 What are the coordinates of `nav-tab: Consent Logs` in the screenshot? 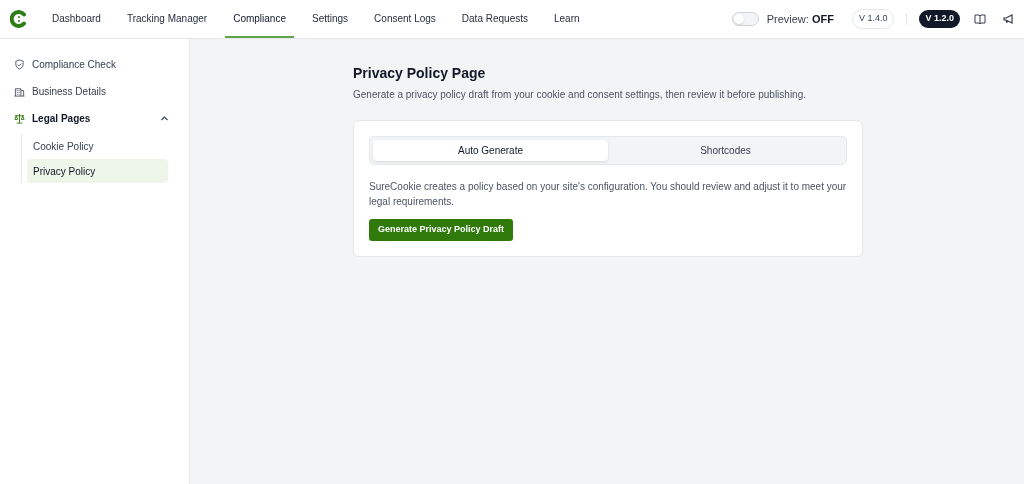 It's located at (405, 19).